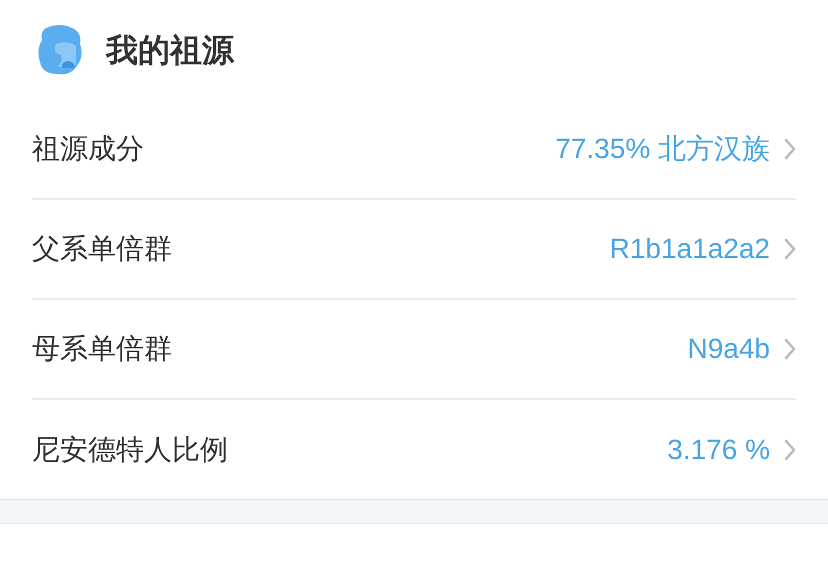 The width and height of the screenshot is (828, 562). Describe the element at coordinates (130, 449) in the screenshot. I see `item-label: 尼安德特人比例` at that location.